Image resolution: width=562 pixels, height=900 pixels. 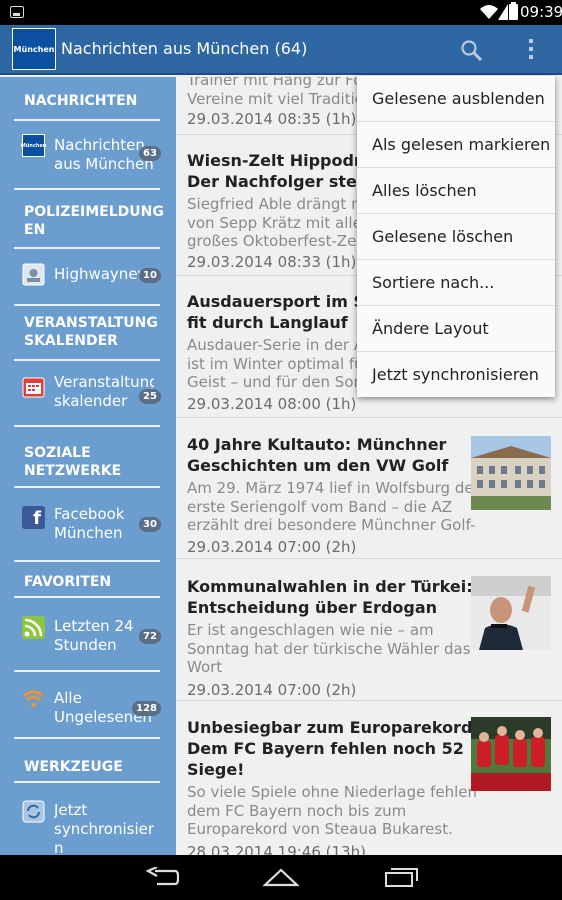 I want to click on facebook-icon: f, so click(x=33, y=517).